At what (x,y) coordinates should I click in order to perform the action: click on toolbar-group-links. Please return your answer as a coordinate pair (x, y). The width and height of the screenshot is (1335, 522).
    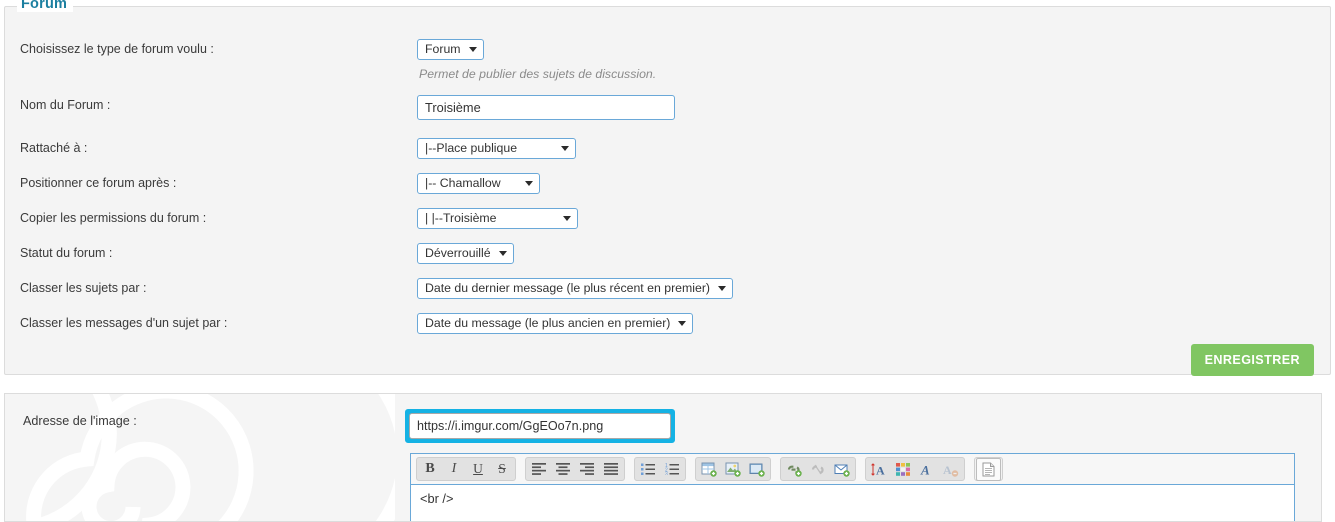
    Looking at the image, I should click on (818, 469).